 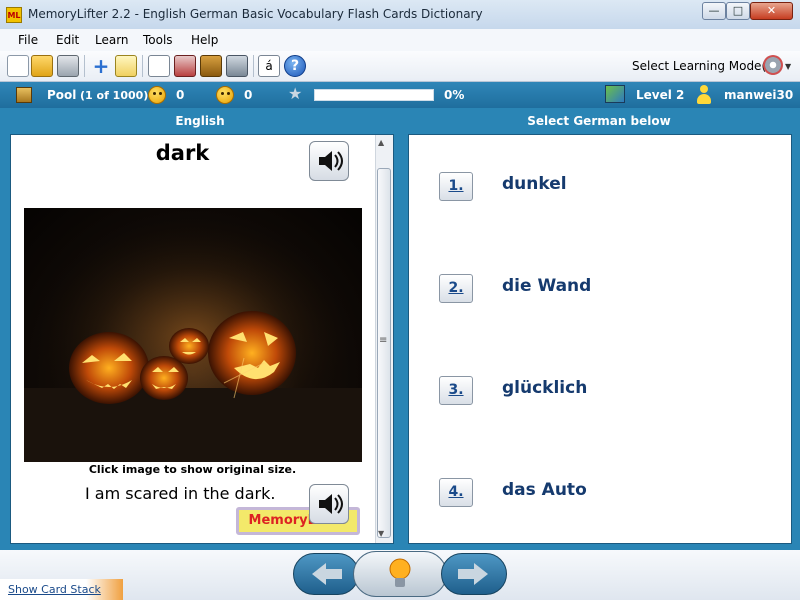 What do you see at coordinates (200, 121) in the screenshot?
I see `question-column-header: English` at bounding box center [200, 121].